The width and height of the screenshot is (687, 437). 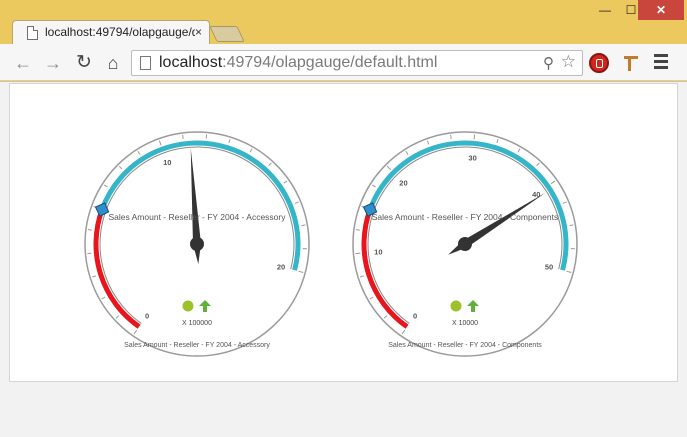 What do you see at coordinates (198, 32) in the screenshot?
I see `tab-close-icon: ×` at bounding box center [198, 32].